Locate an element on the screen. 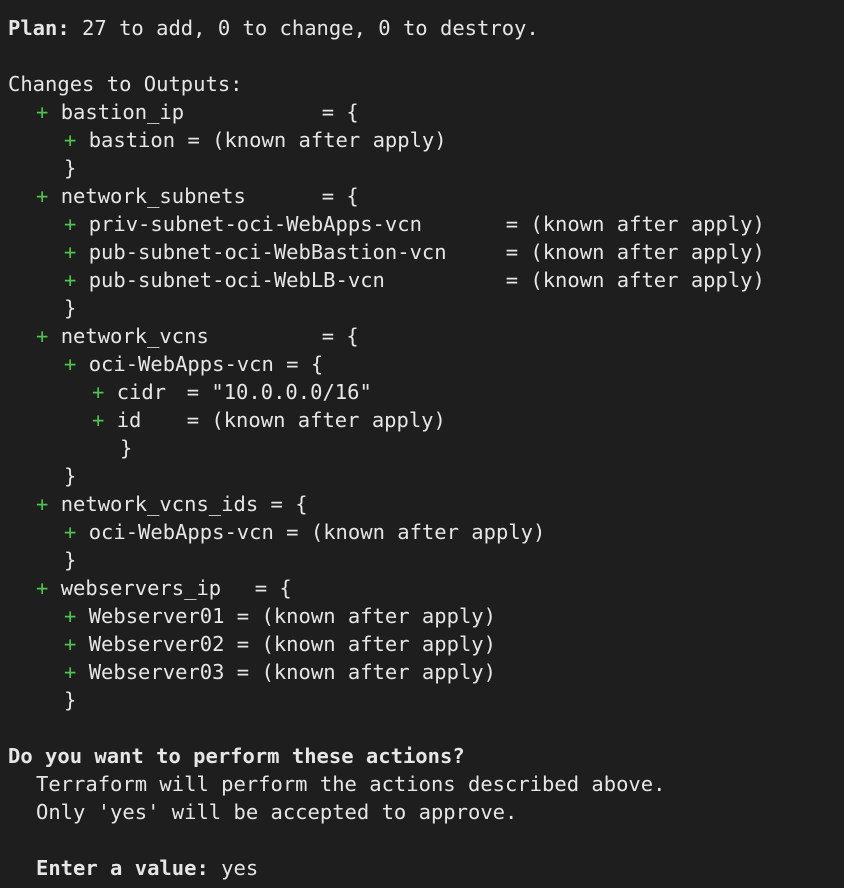 Image resolution: width=844 pixels, height=888 pixels. output-item: + Webserver02 = (known after apply) is located at coordinates (422, 644).